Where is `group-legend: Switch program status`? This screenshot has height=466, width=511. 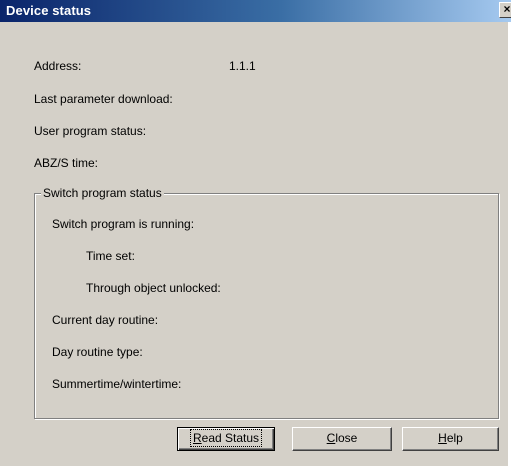
group-legend: Switch program status is located at coordinates (102, 193).